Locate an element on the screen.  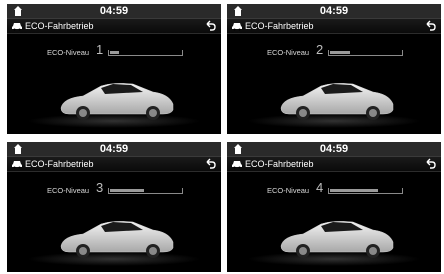
eco-level-number: 3 is located at coordinates (100, 187).